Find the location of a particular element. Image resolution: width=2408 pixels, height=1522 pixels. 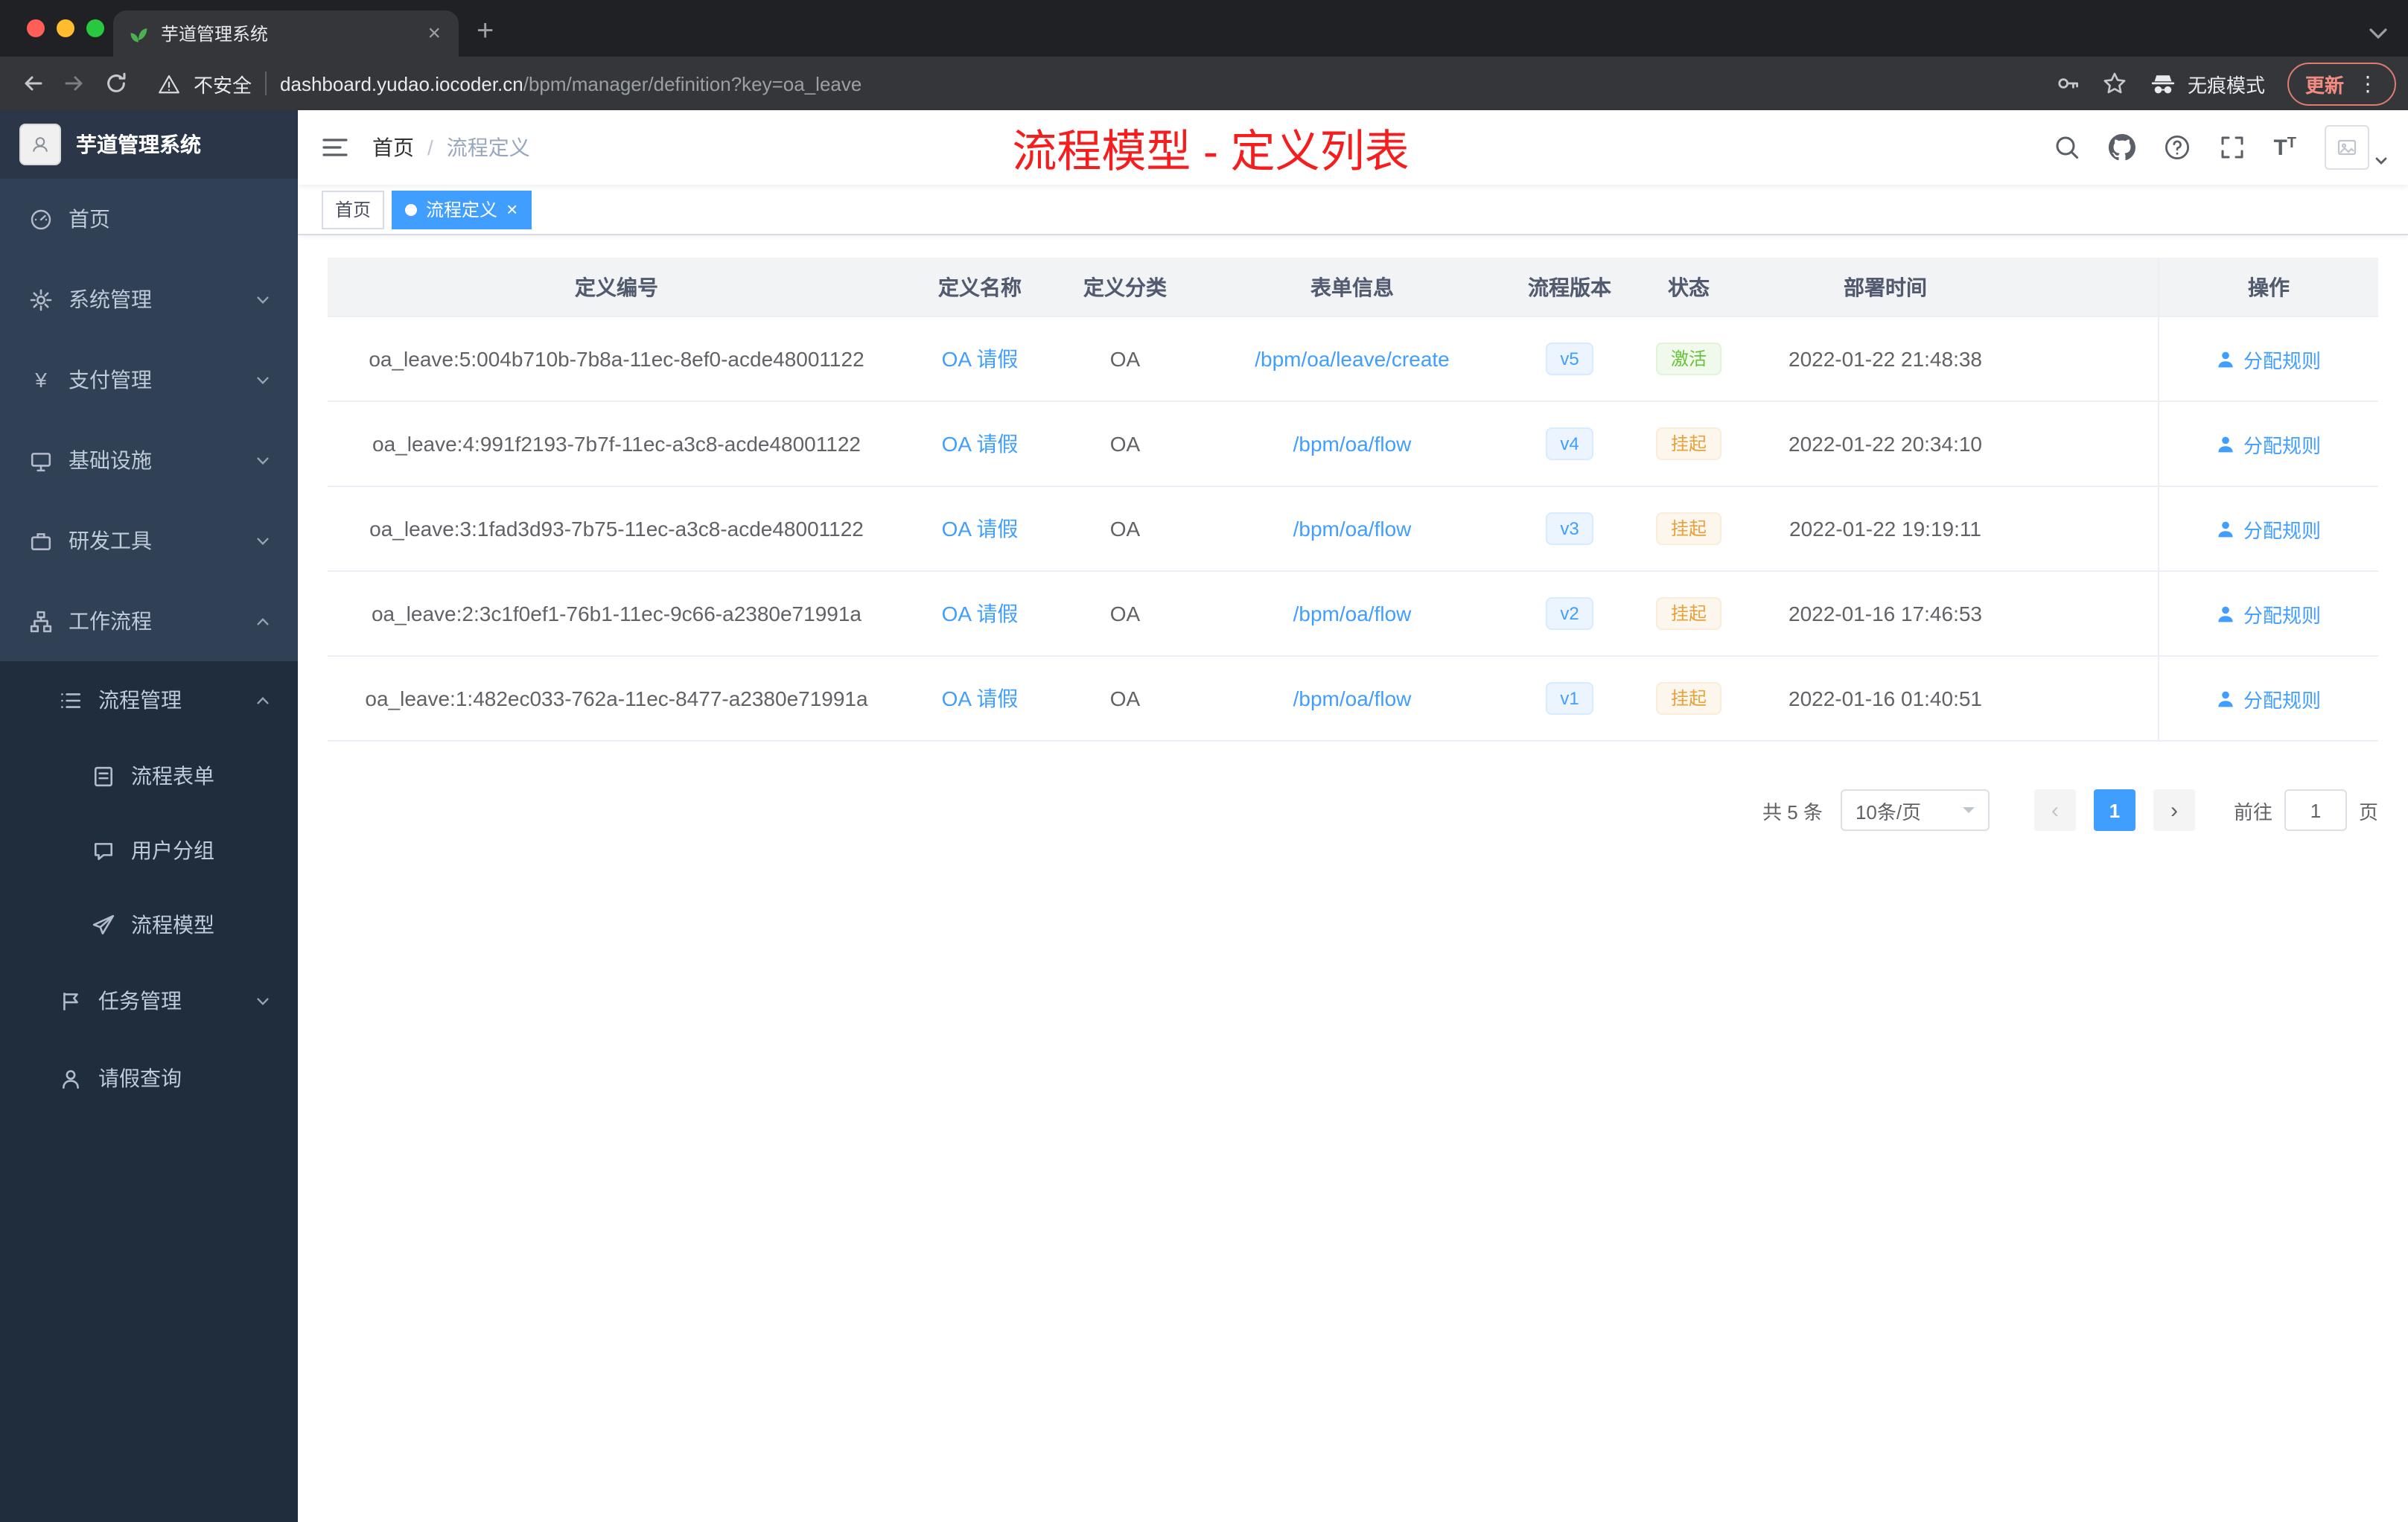

sidebar-item-system: 系统管理 is located at coordinates (149, 299).